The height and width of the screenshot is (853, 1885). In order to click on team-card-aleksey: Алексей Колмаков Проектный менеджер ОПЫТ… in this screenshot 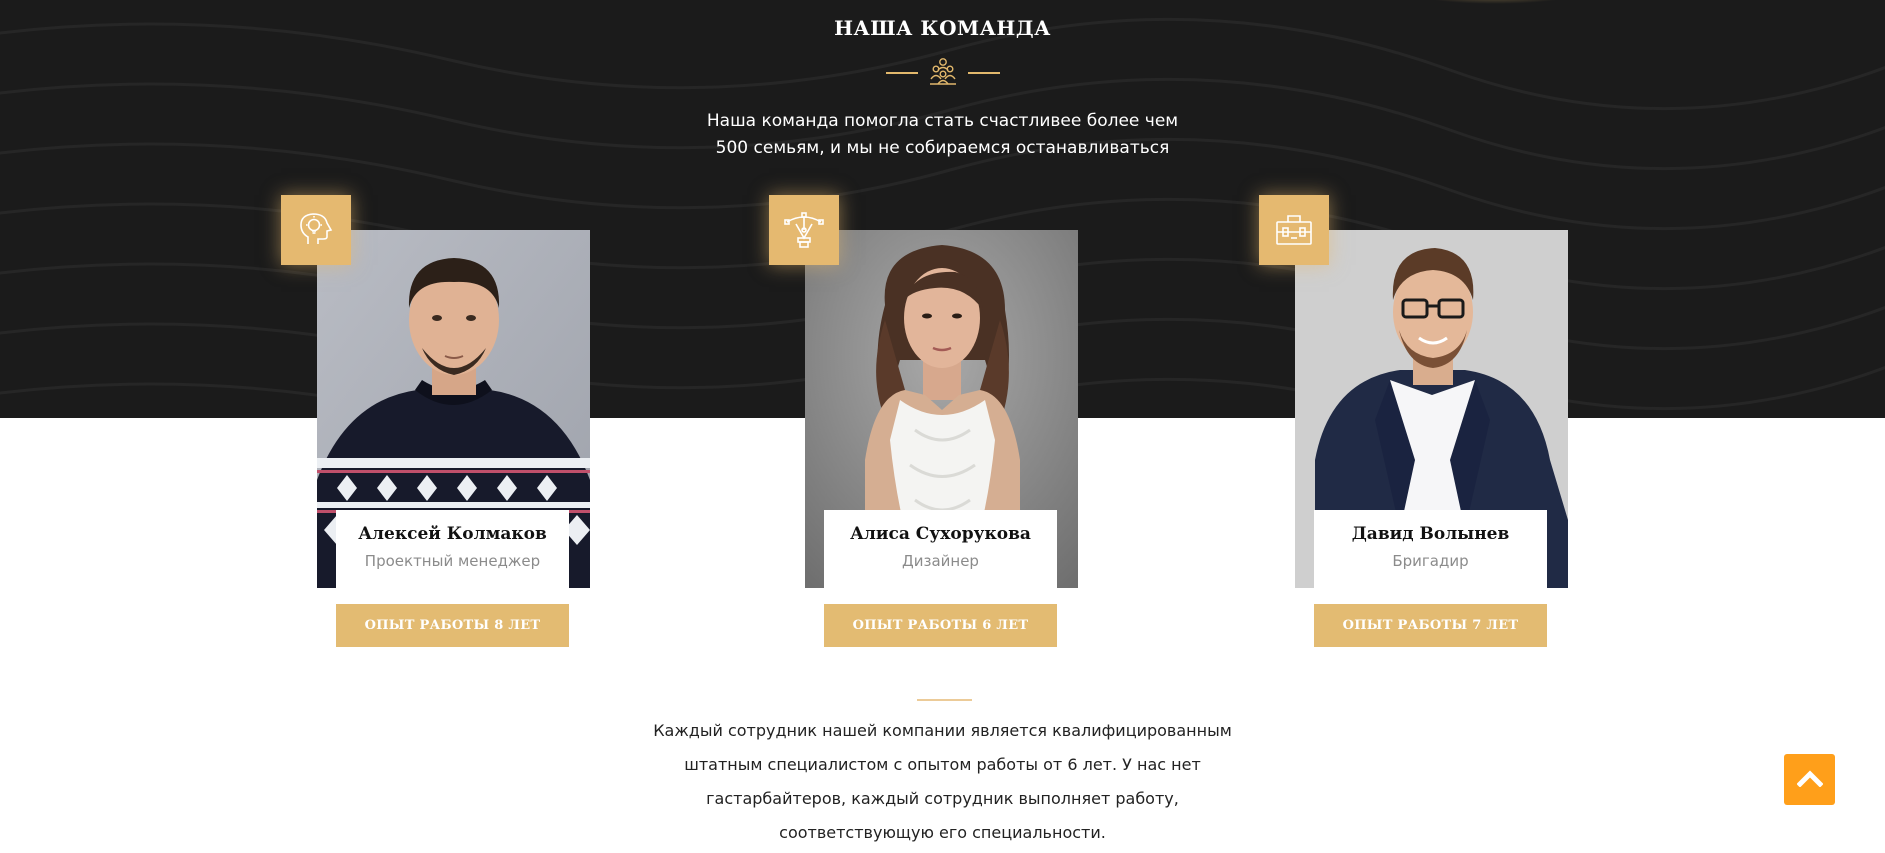, I will do `click(435, 421)`.